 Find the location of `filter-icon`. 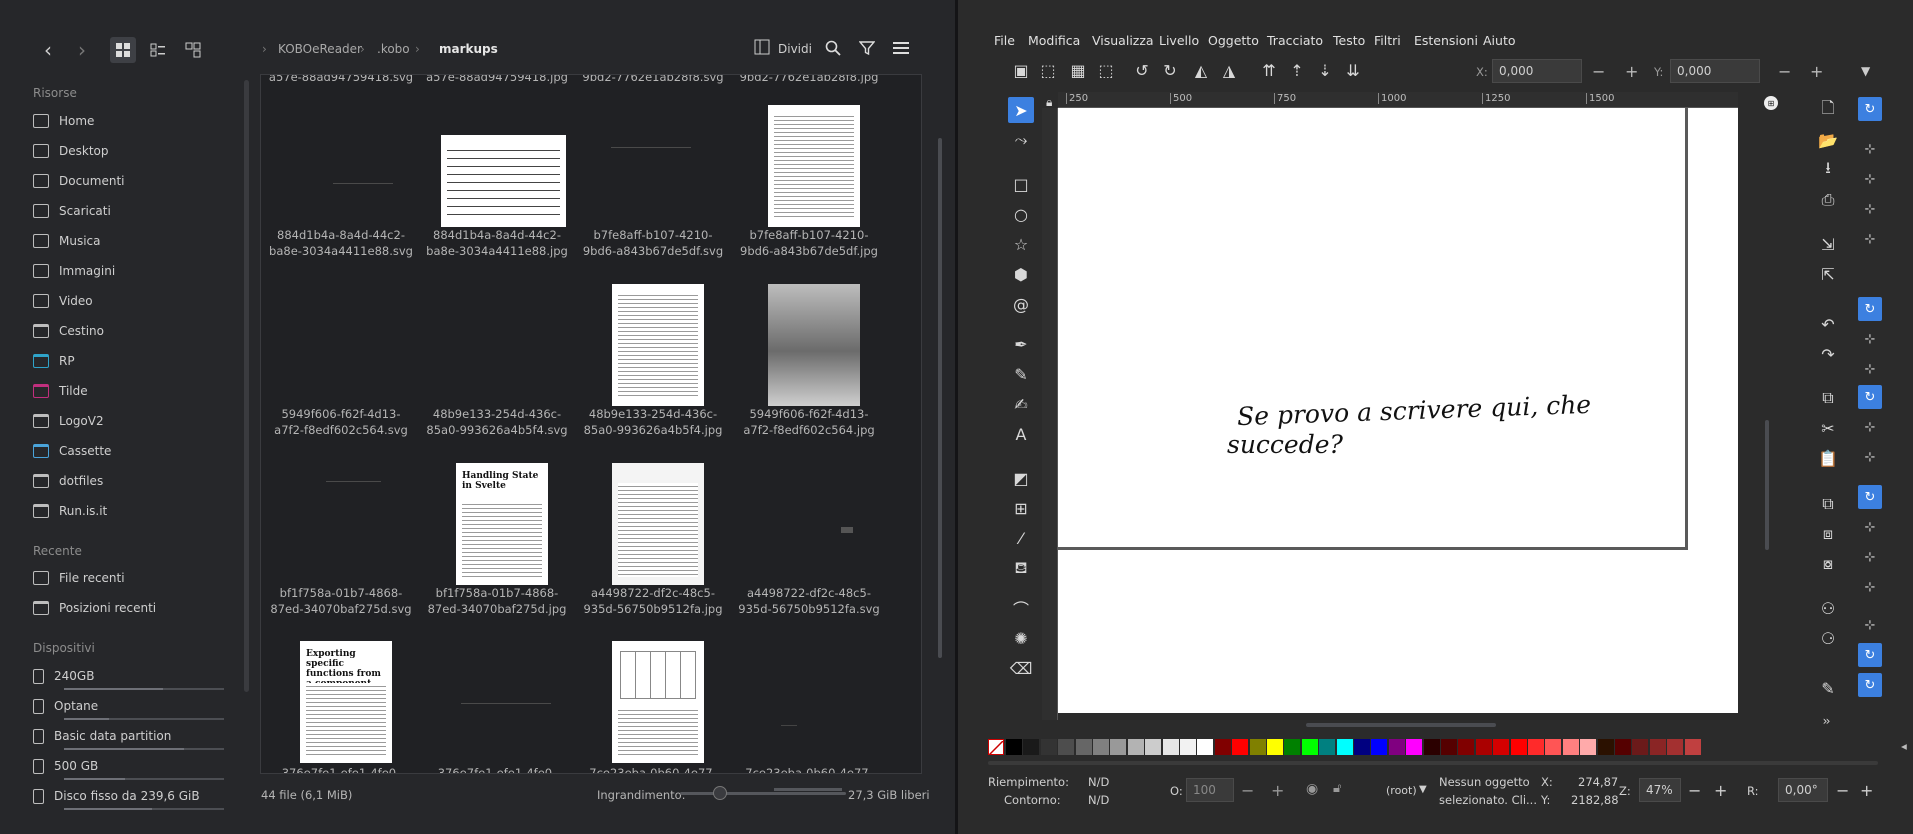

filter-icon is located at coordinates (867, 48).